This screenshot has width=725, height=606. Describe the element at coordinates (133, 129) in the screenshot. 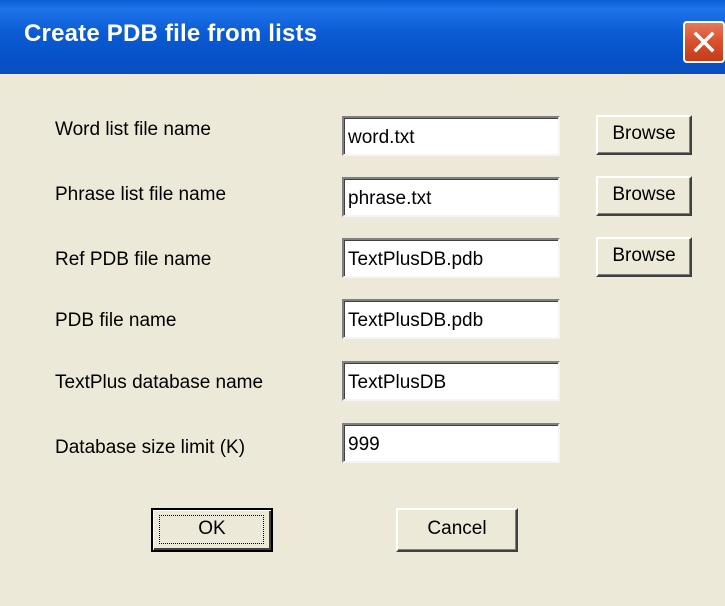

I see `word-list-label: Word list file name` at that location.